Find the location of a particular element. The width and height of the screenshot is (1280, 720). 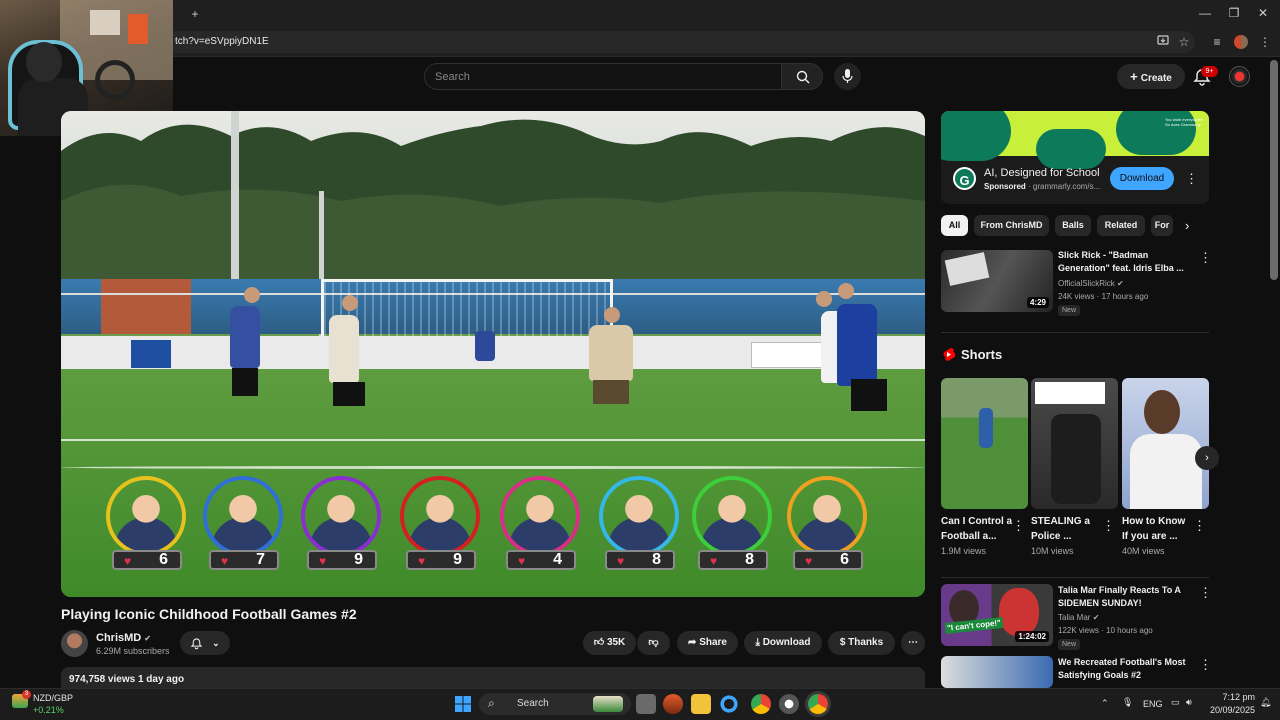

video-thumbnail: 4:29 is located at coordinates (997, 281).